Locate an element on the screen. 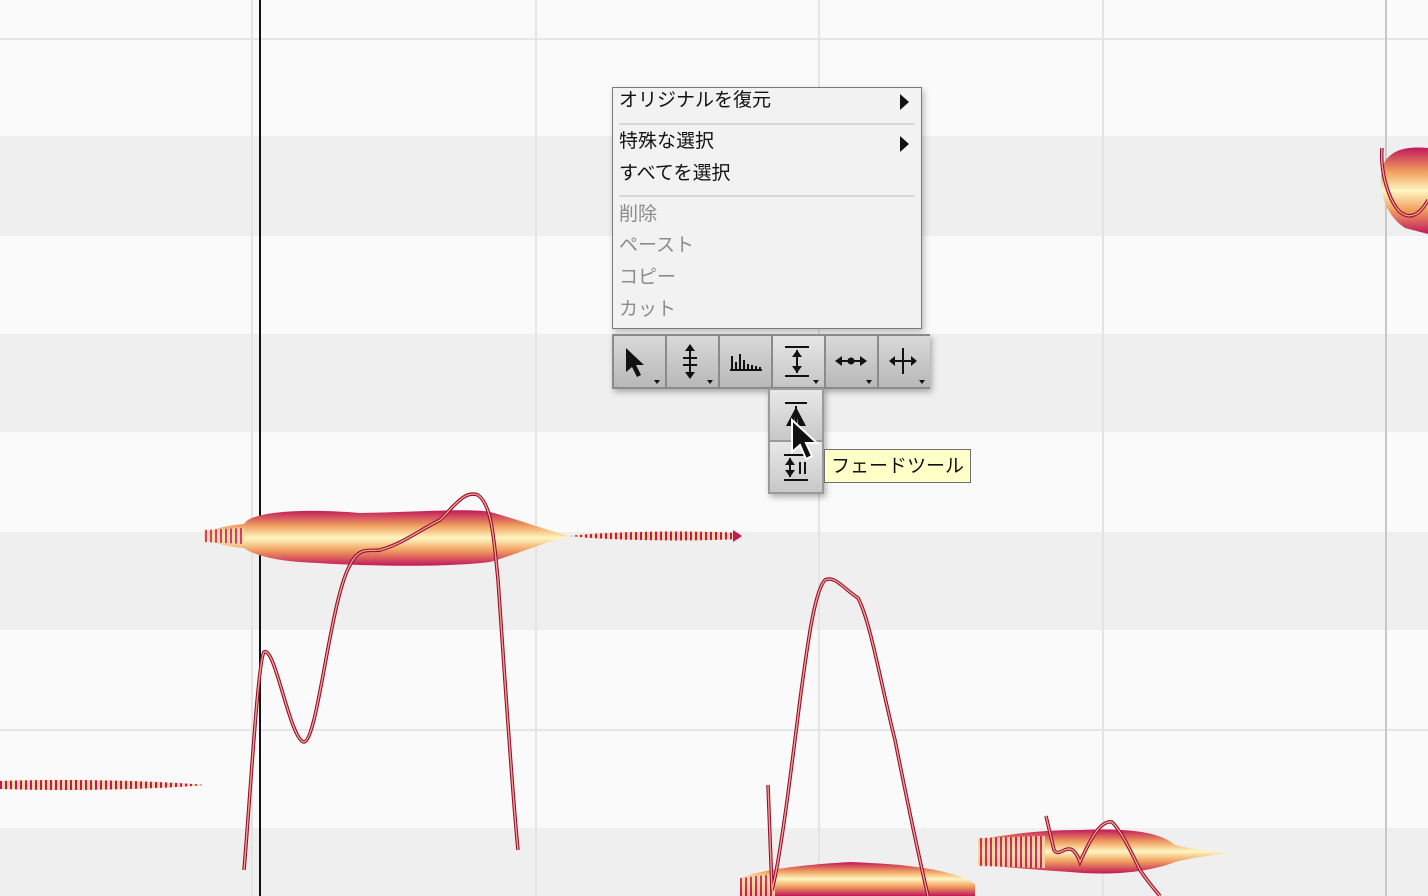  time-tool-icon is located at coordinates (853, 370).